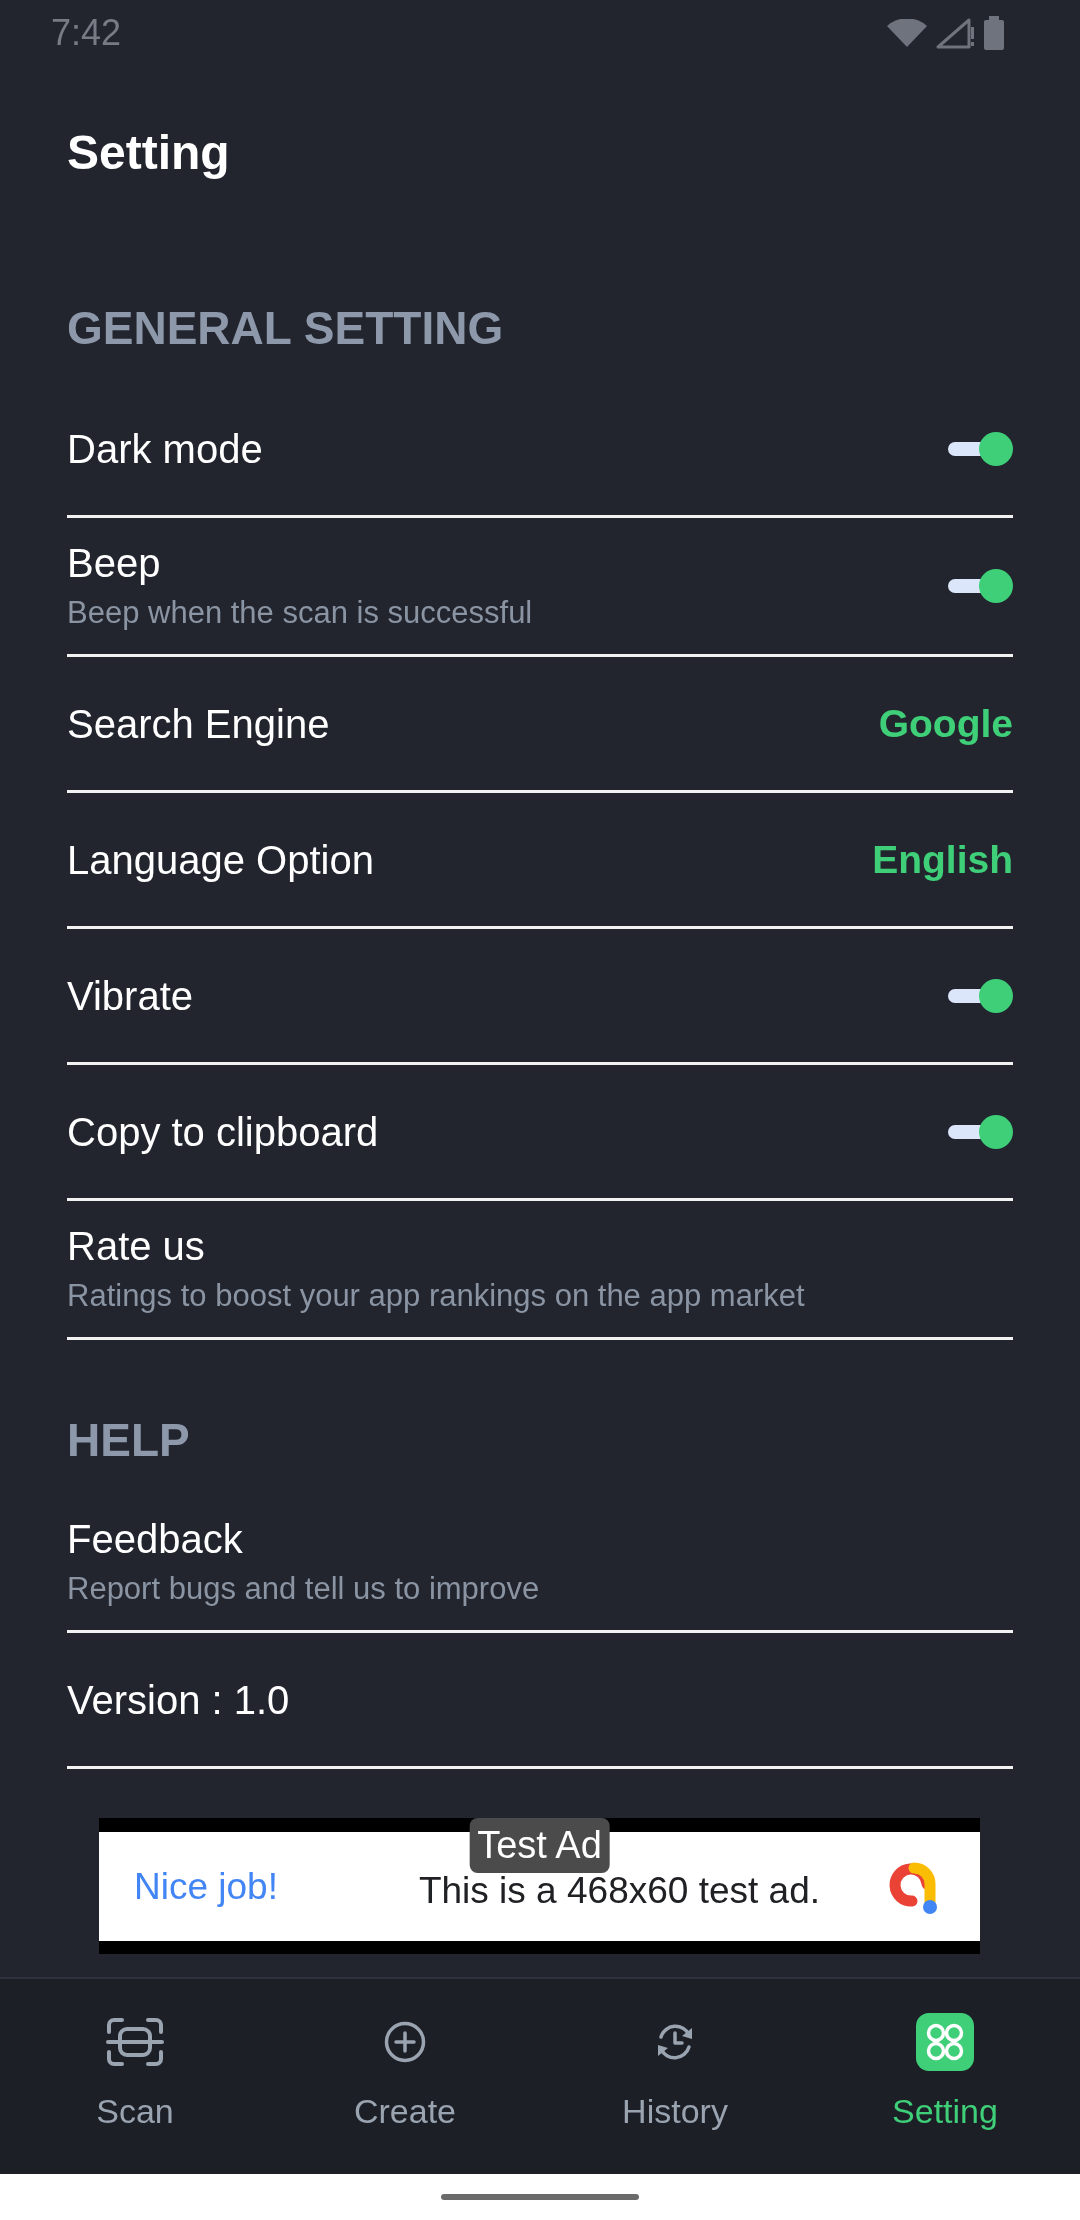 The width and height of the screenshot is (1080, 2220). I want to click on setting-label: Copy to clipboard, so click(223, 1131).